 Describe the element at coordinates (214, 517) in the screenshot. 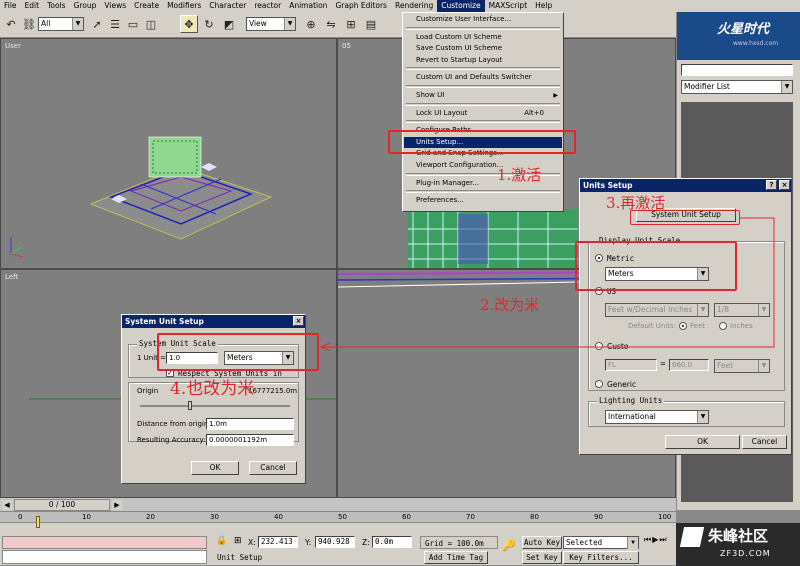

I see `timeline-tick-label: 30` at that location.